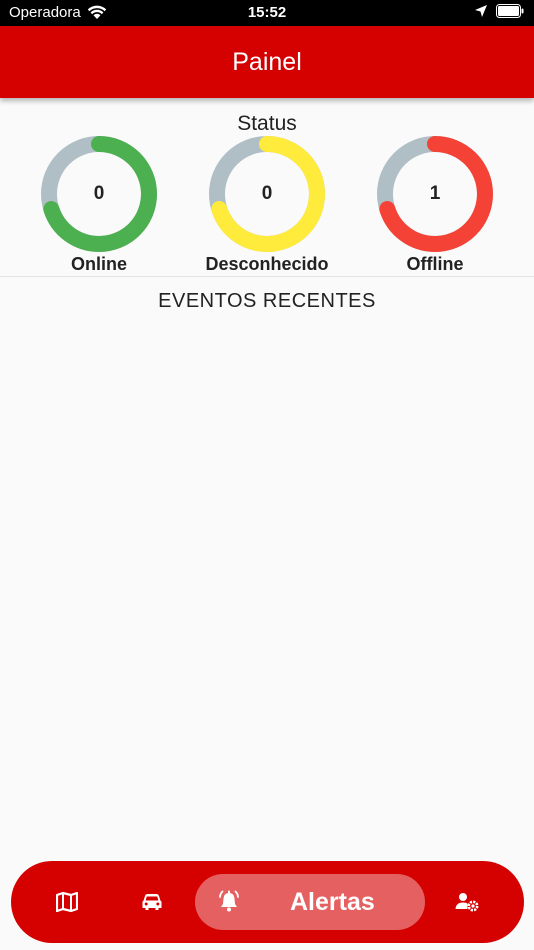  What do you see at coordinates (267, 123) in the screenshot?
I see `status-section-title: Status` at bounding box center [267, 123].